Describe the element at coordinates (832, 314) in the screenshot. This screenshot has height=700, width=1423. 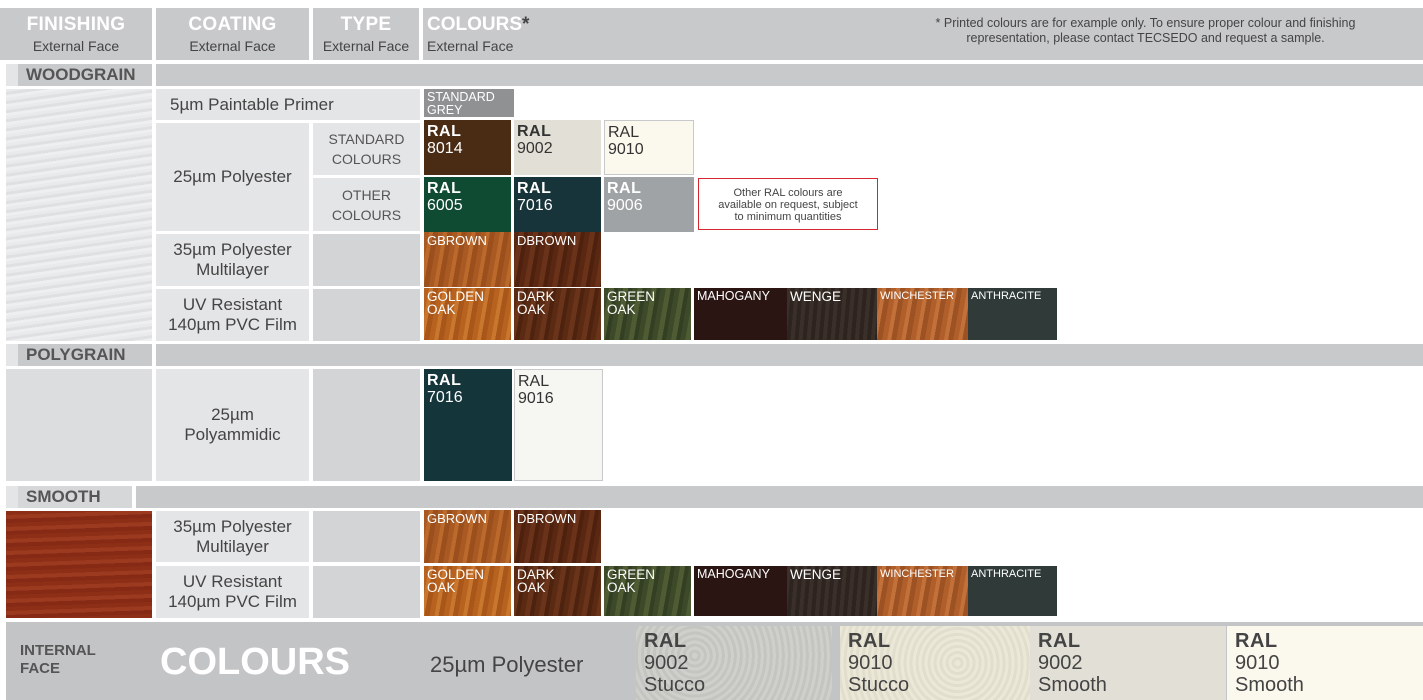
I see `swatch-wenge: WENGE` at that location.